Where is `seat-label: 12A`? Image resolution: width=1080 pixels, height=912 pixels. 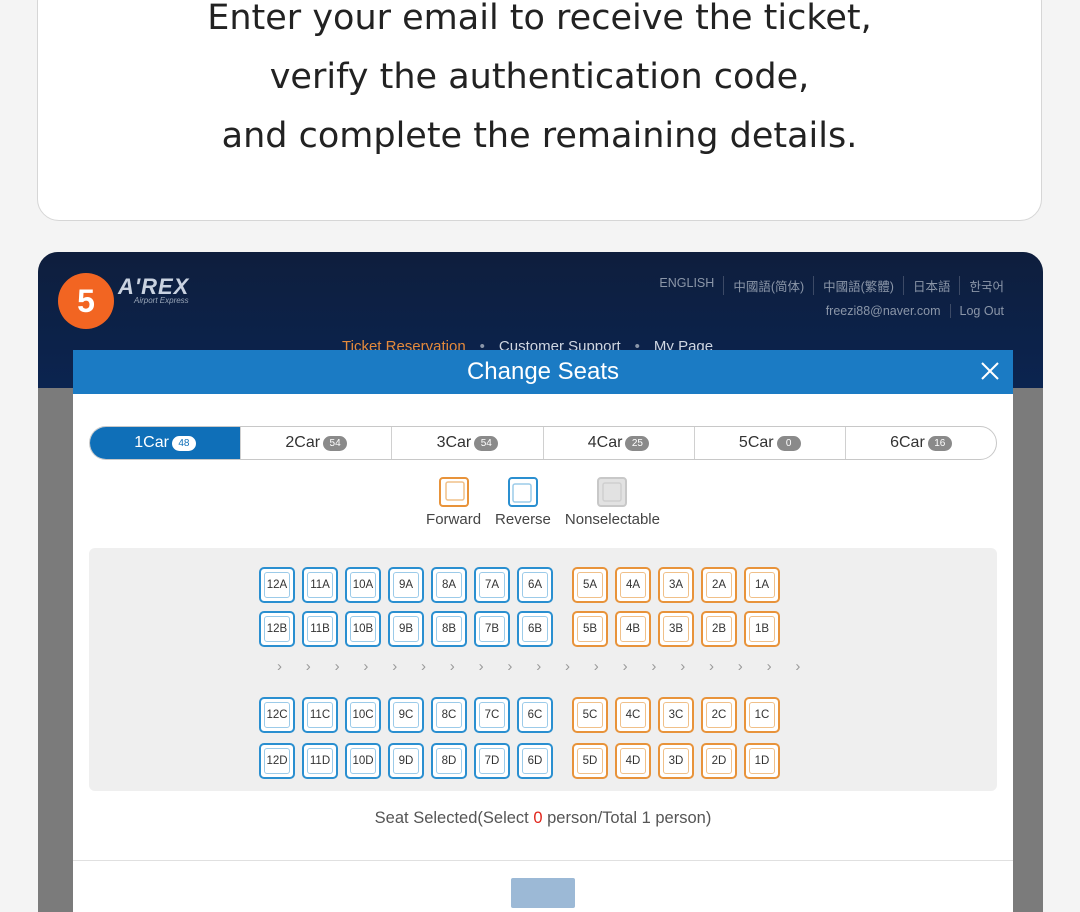 seat-label: 12A is located at coordinates (277, 585).